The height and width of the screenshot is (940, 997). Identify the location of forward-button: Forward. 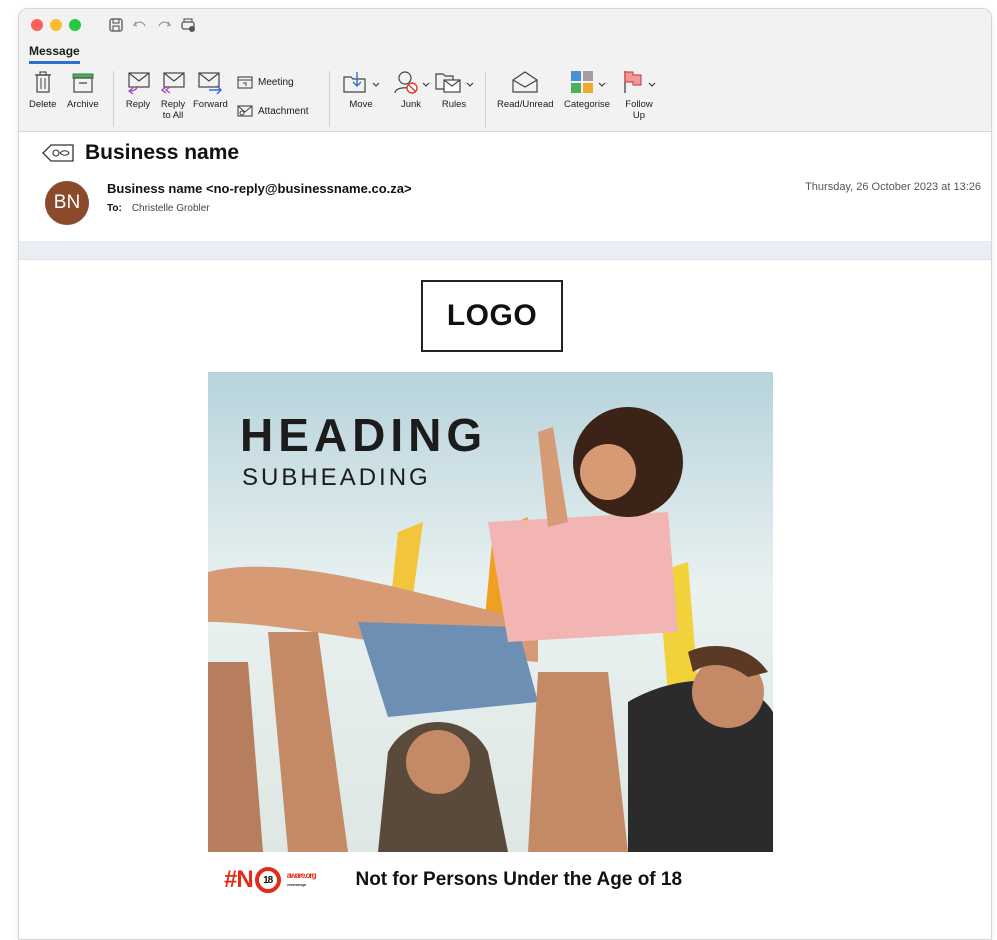
(210, 89).